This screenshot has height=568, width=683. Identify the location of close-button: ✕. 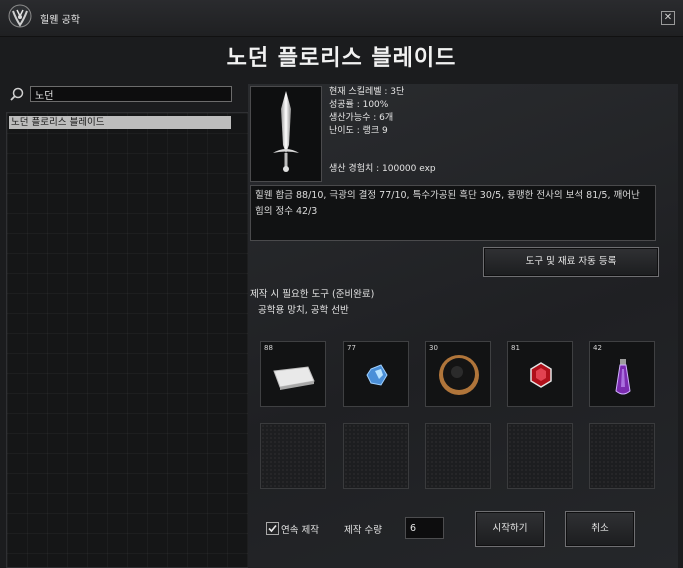
(668, 18).